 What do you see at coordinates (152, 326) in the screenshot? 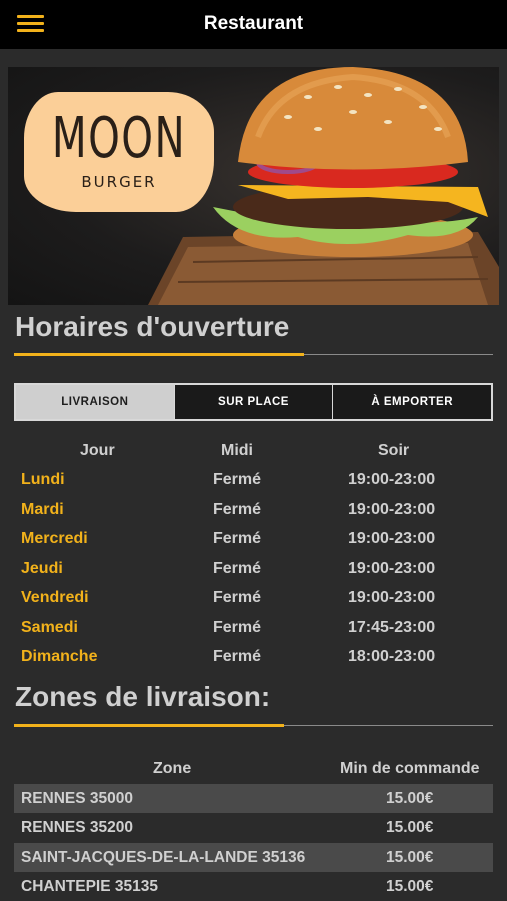
I see `opening-hours-title: Horaires d'ouverture` at bounding box center [152, 326].